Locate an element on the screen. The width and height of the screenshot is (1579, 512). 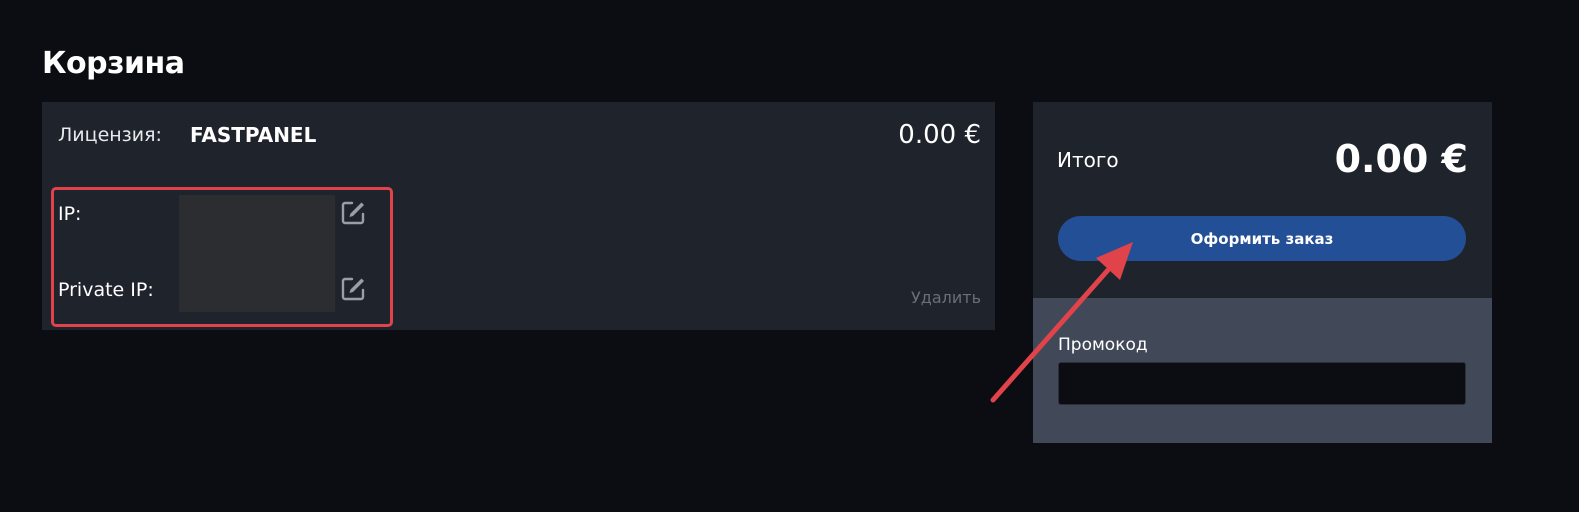
ip-highlight-box: IP: Private IP: is located at coordinates (222, 257).